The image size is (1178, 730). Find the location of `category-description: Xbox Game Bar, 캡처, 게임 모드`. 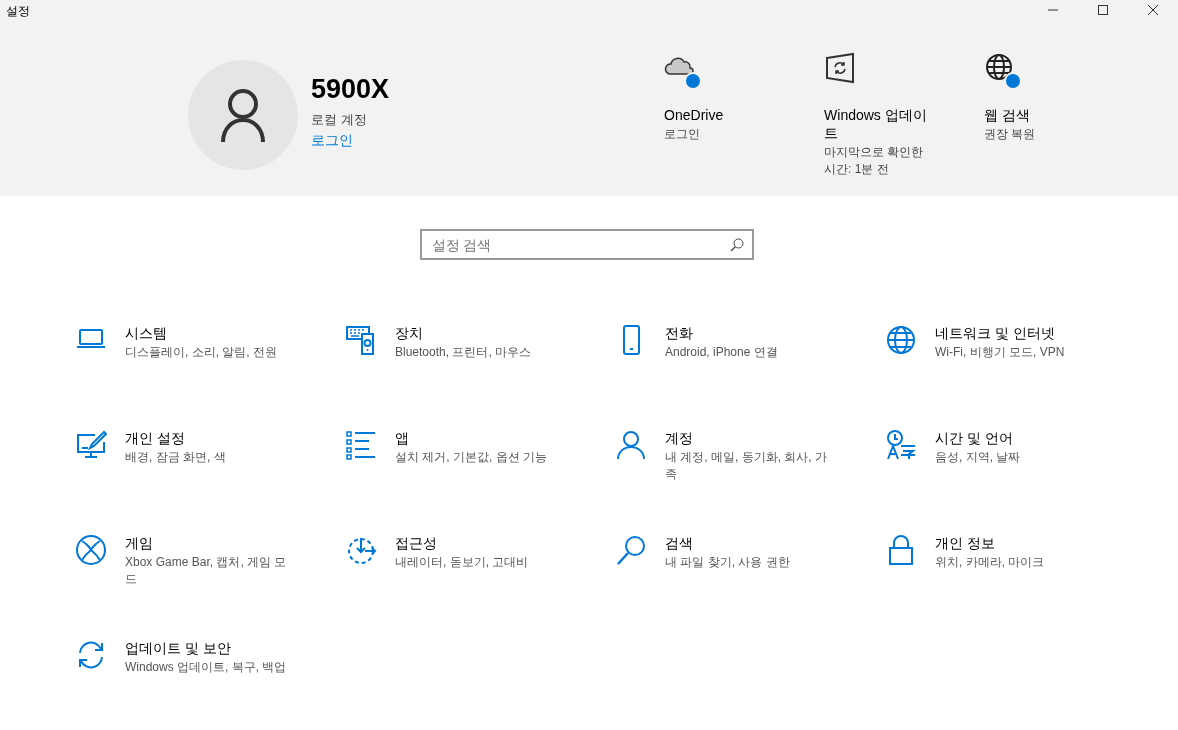

category-description: Xbox Game Bar, 캡처, 게임 모드 is located at coordinates (206, 571).